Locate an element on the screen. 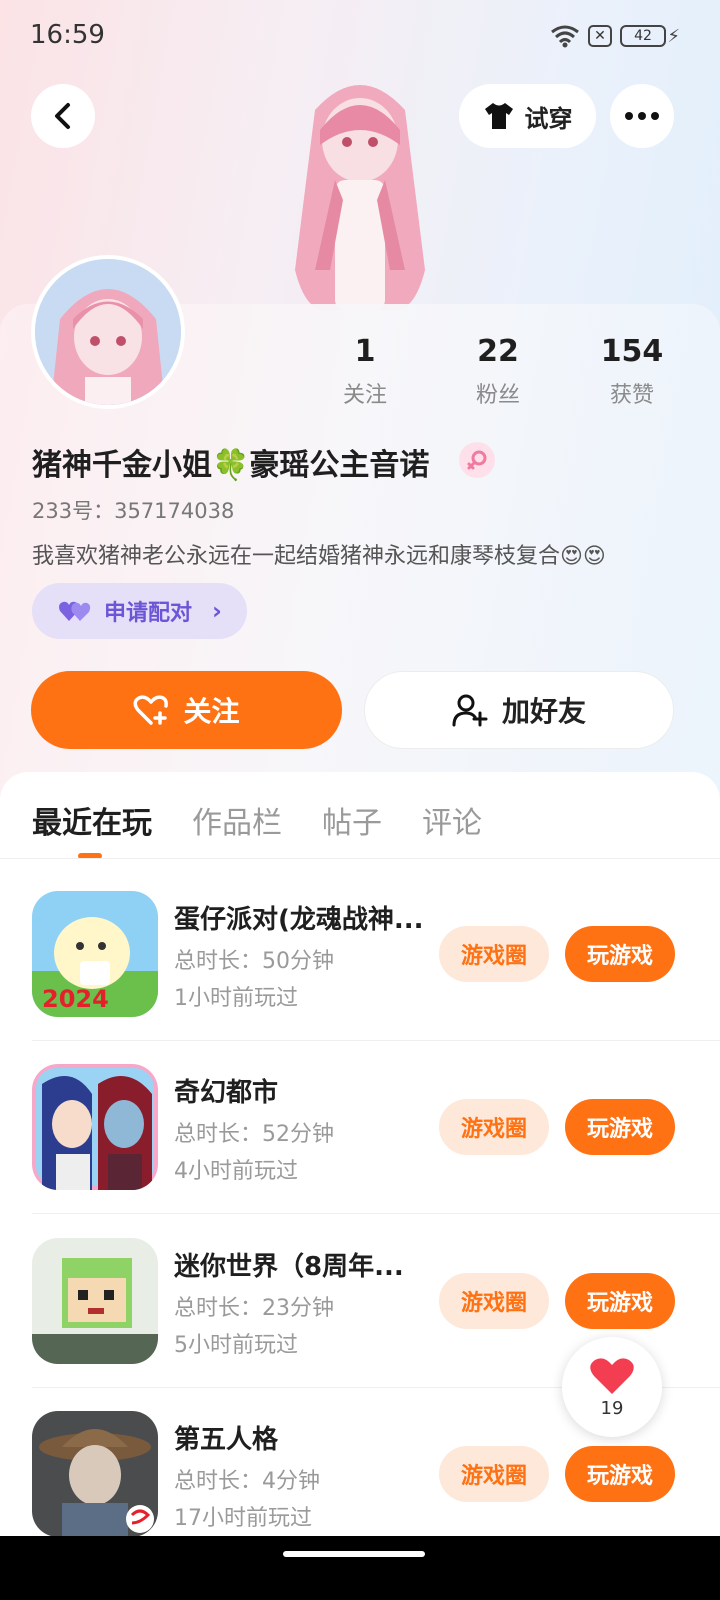  stat-fans-value: 22 is located at coordinates (498, 351).